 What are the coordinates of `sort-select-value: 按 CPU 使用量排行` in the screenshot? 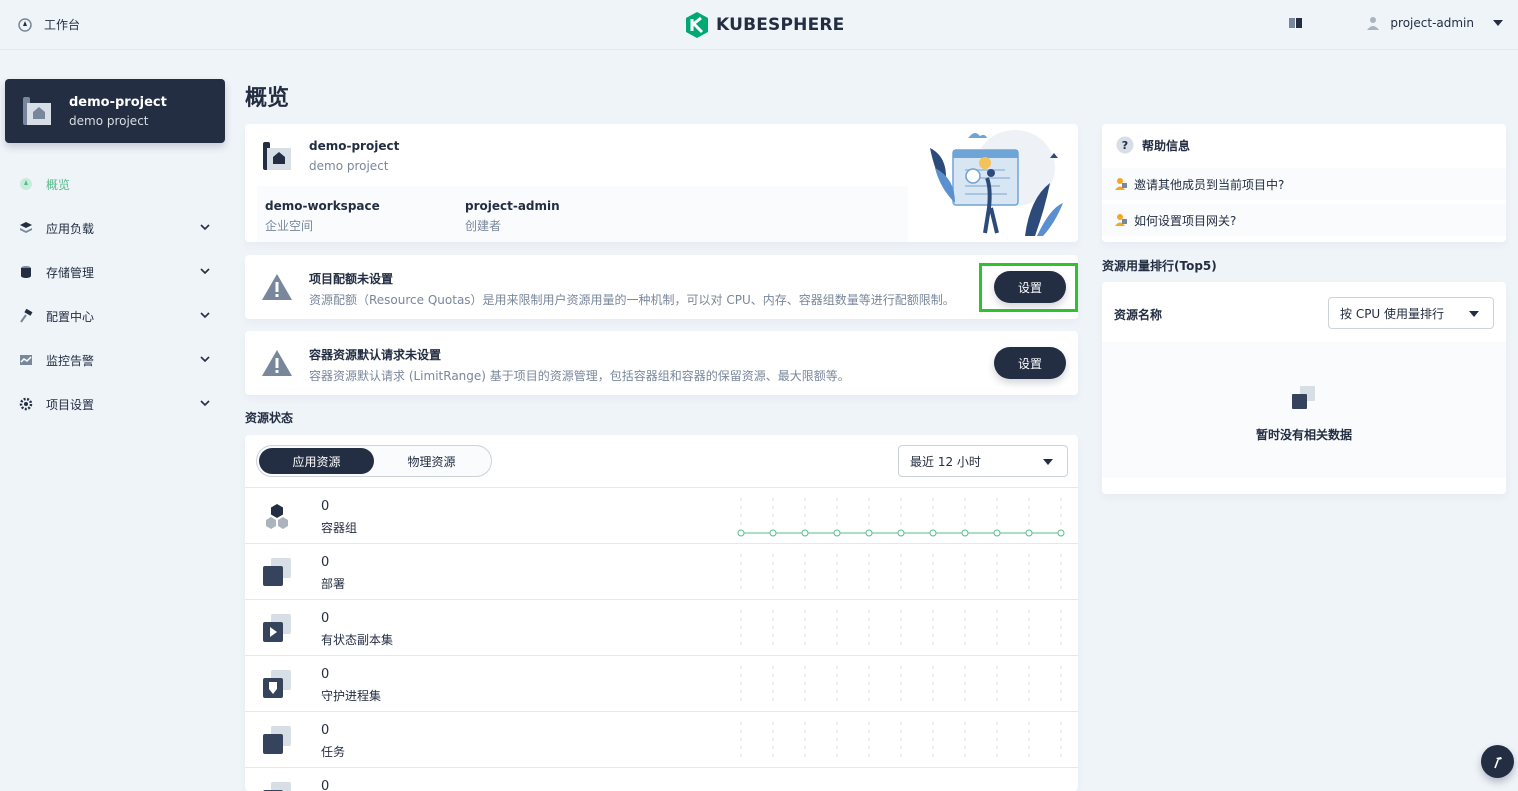 It's located at (1392, 313).